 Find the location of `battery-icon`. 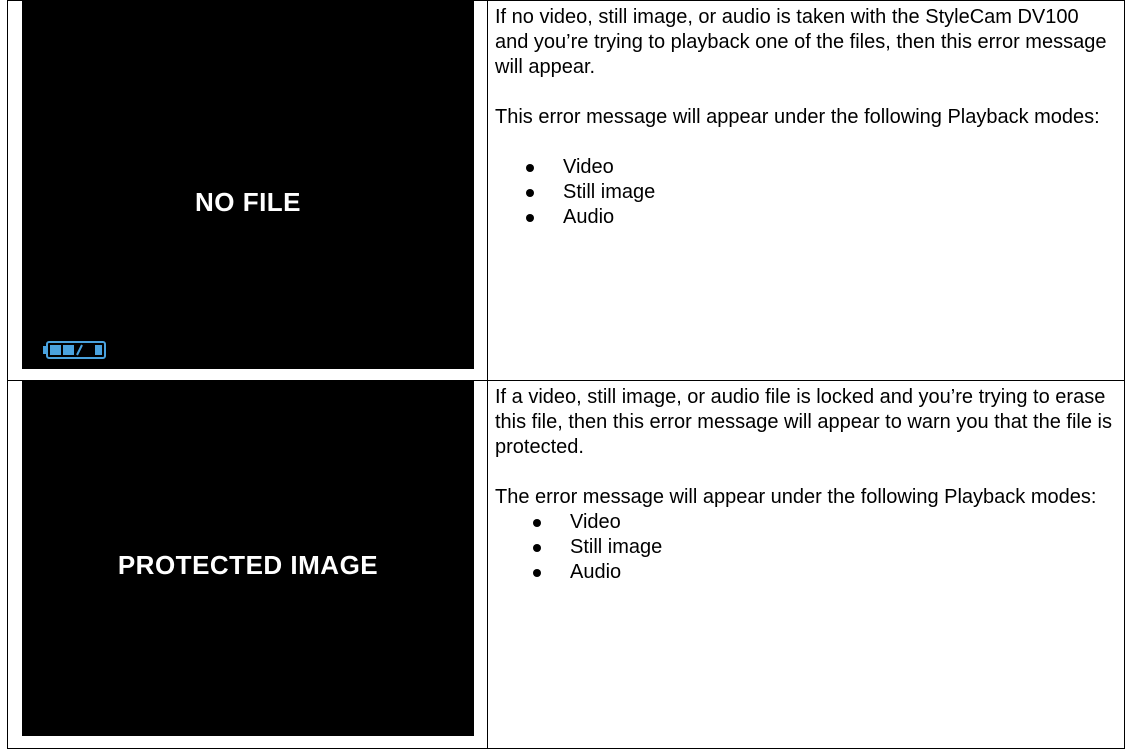

battery-icon is located at coordinates (74, 350).